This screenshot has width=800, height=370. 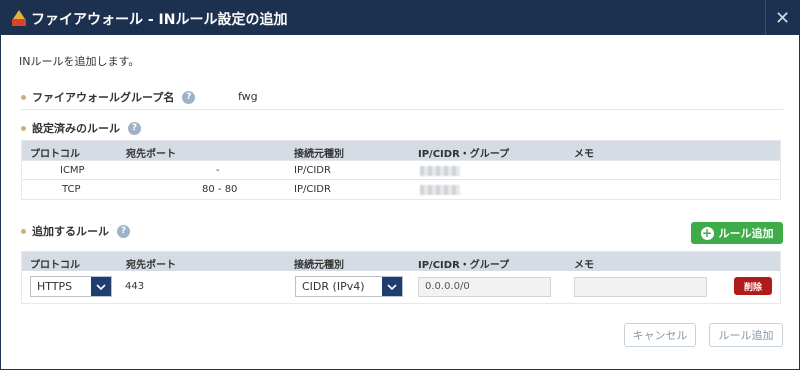 What do you see at coordinates (402, 109) in the screenshot?
I see `divider` at bounding box center [402, 109].